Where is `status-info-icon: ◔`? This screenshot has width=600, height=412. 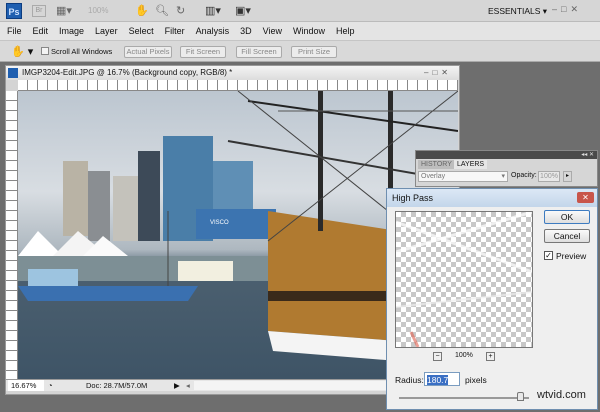 status-info-icon: ◔ is located at coordinates (50, 385).